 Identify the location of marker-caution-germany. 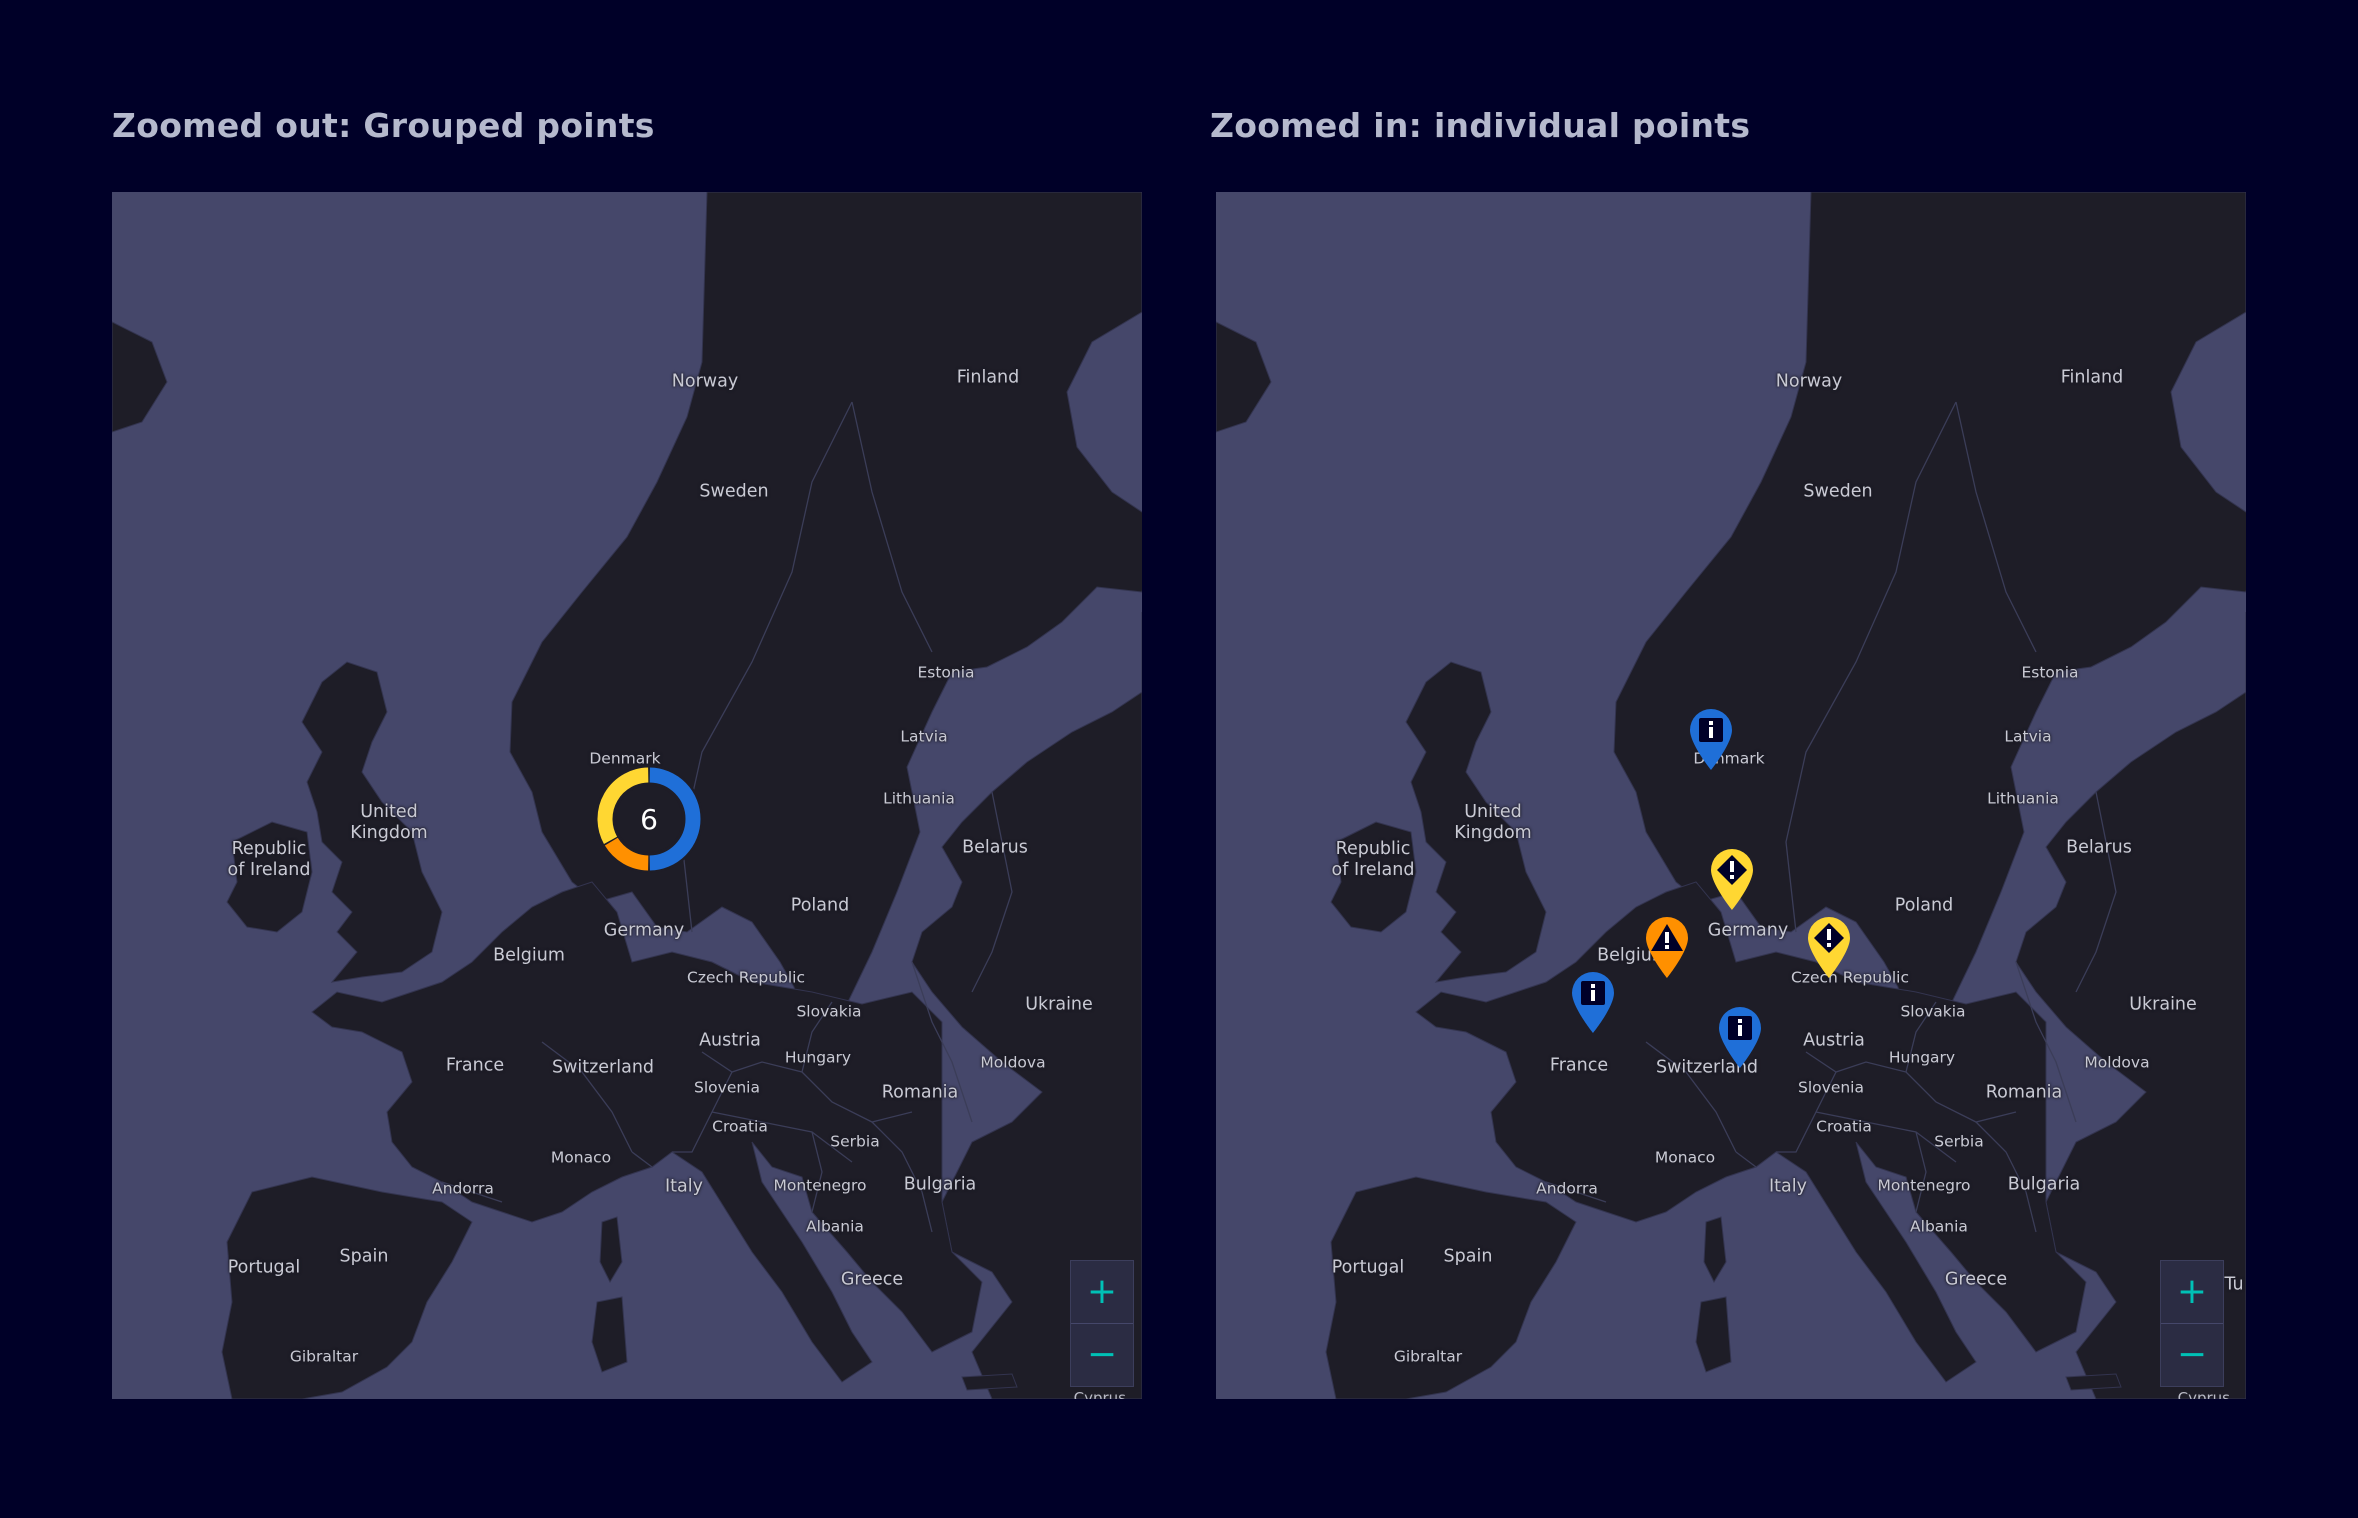
(1732, 879).